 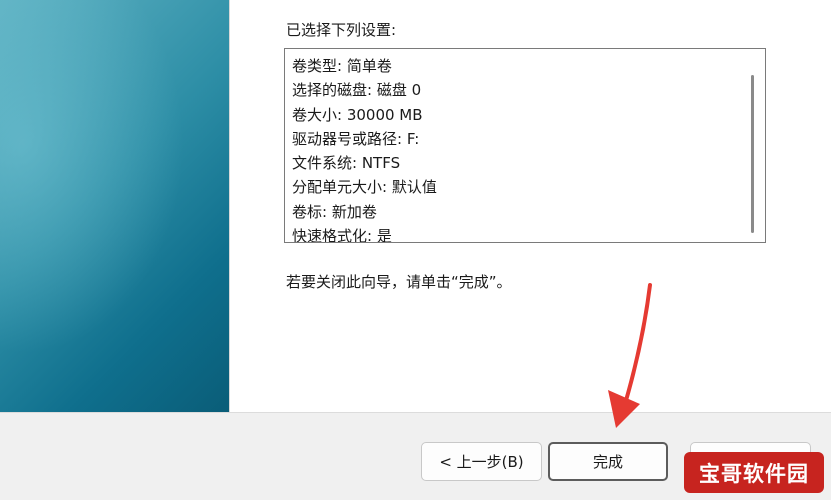 What do you see at coordinates (356, 138) in the screenshot?
I see `setting-drive-letter: 驱动器号或路径: F:` at bounding box center [356, 138].